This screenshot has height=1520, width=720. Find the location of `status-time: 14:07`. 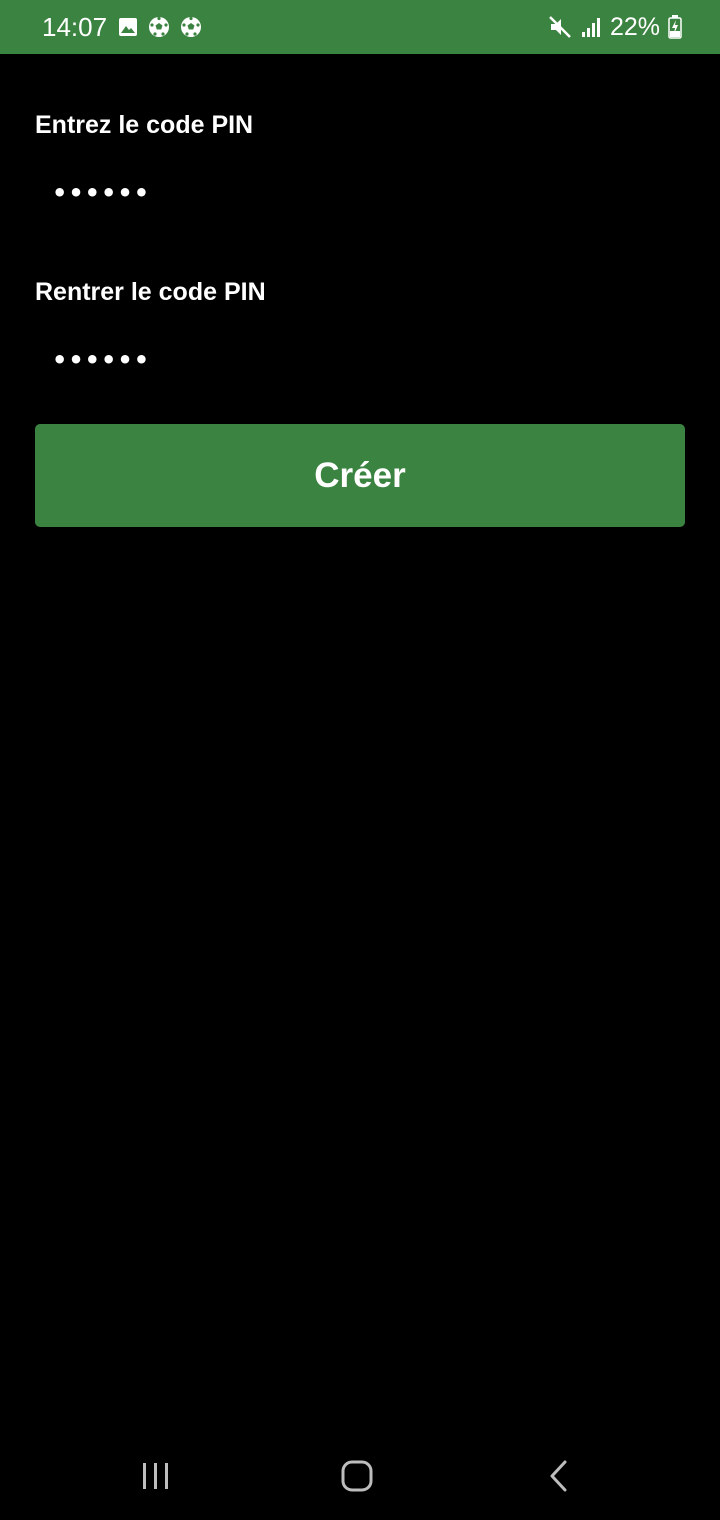

status-time: 14:07 is located at coordinates (75, 27).